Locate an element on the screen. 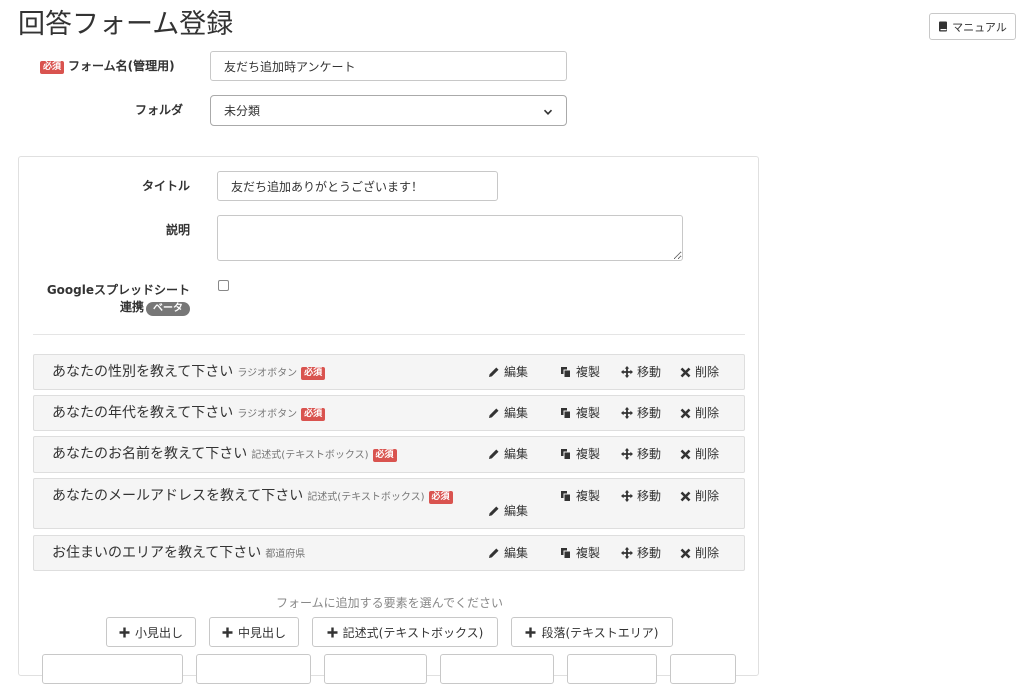 The width and height of the screenshot is (1034, 684). add-medium-heading-button: 中見出し is located at coordinates (254, 632).